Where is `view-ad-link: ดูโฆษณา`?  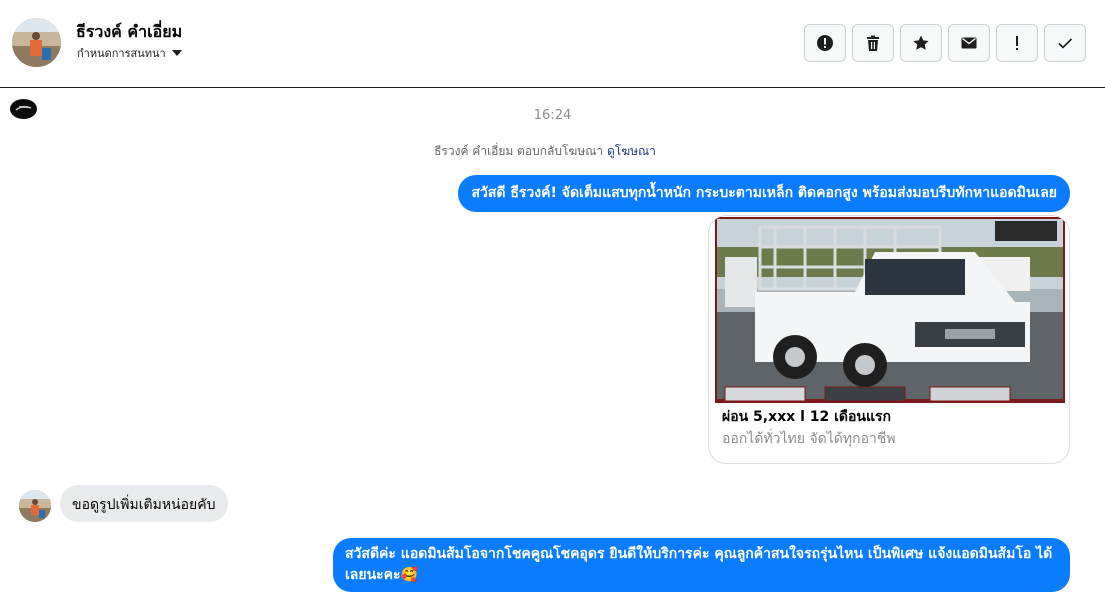 view-ad-link: ดูโฆษณา is located at coordinates (631, 151).